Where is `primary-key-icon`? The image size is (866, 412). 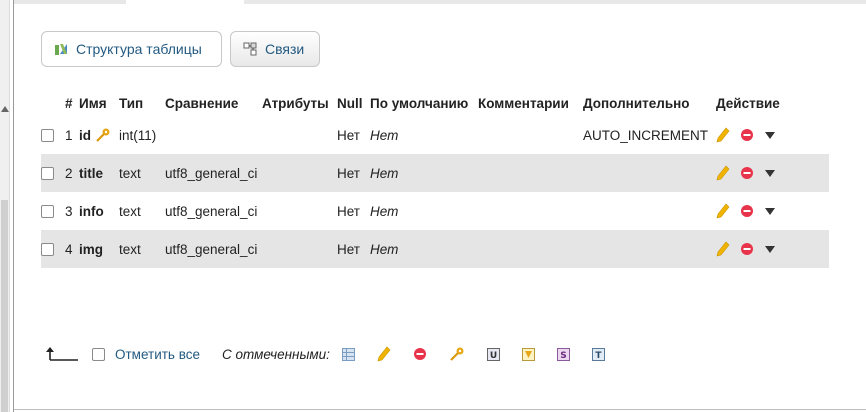 primary-key-icon is located at coordinates (457, 354).